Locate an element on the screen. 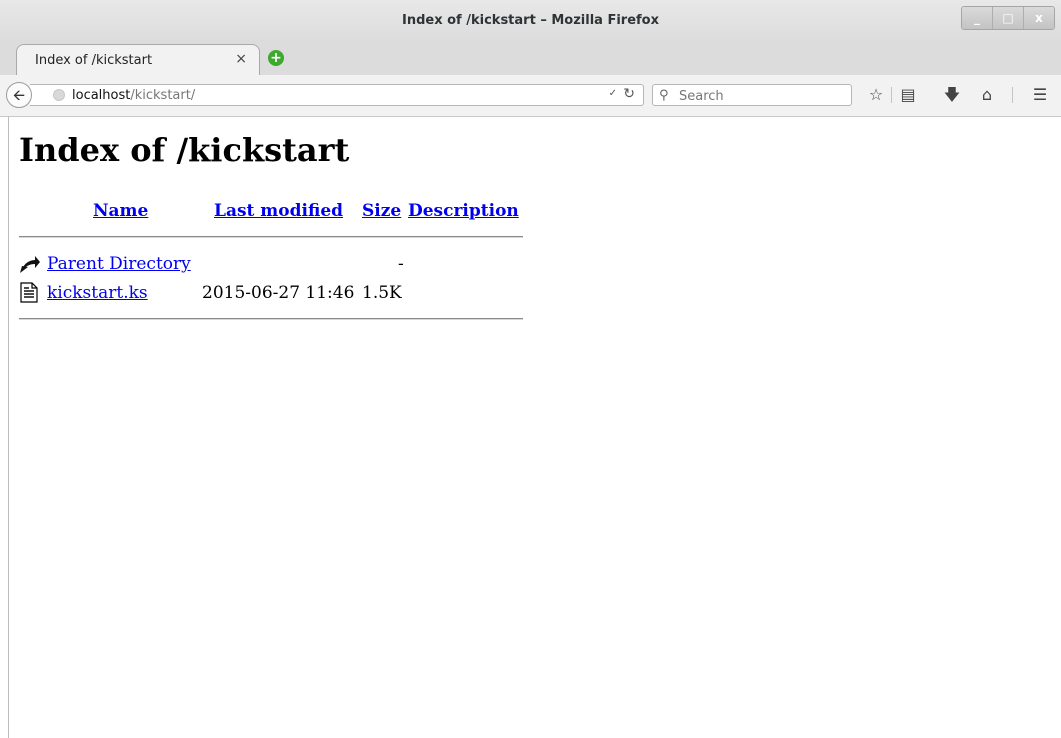 Image resolution: width=1061 pixels, height=738 pixels. new-tab-icon: + is located at coordinates (276, 58).